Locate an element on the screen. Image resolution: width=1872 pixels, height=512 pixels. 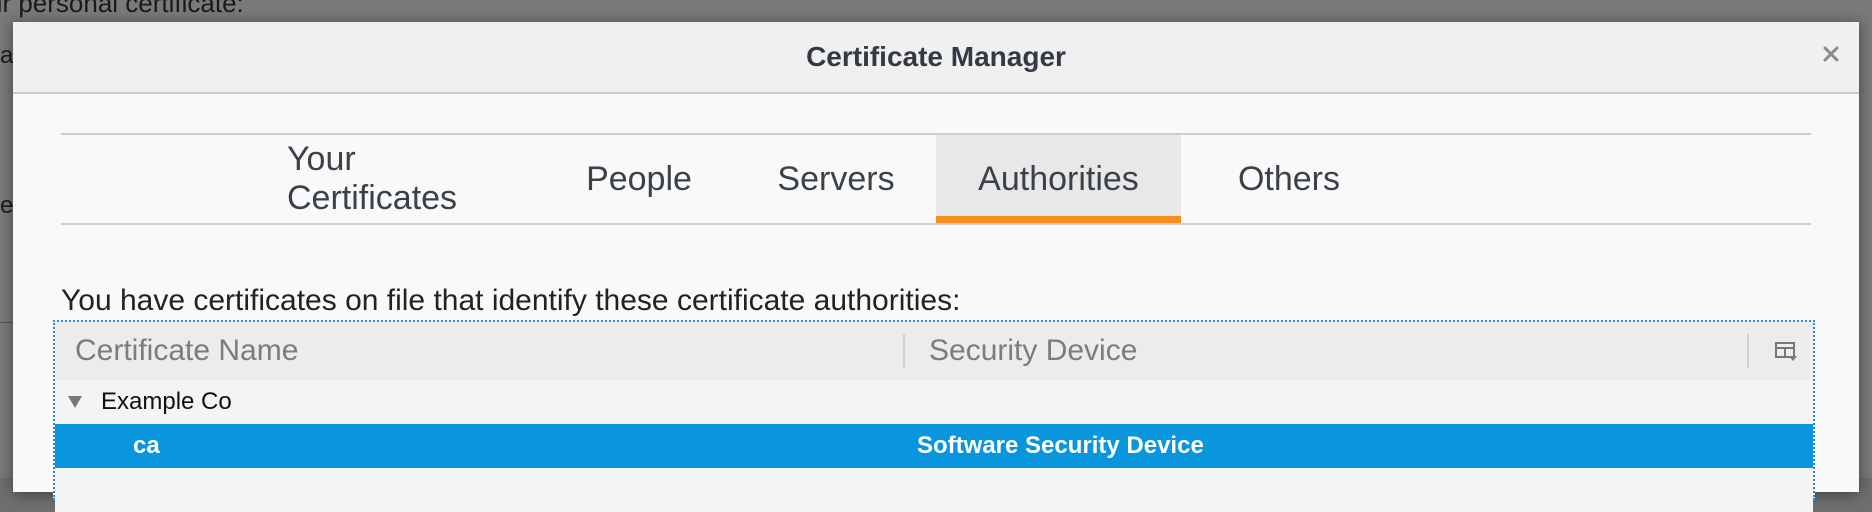
column-header-security-device: Security Device is located at coordinates (1033, 351).